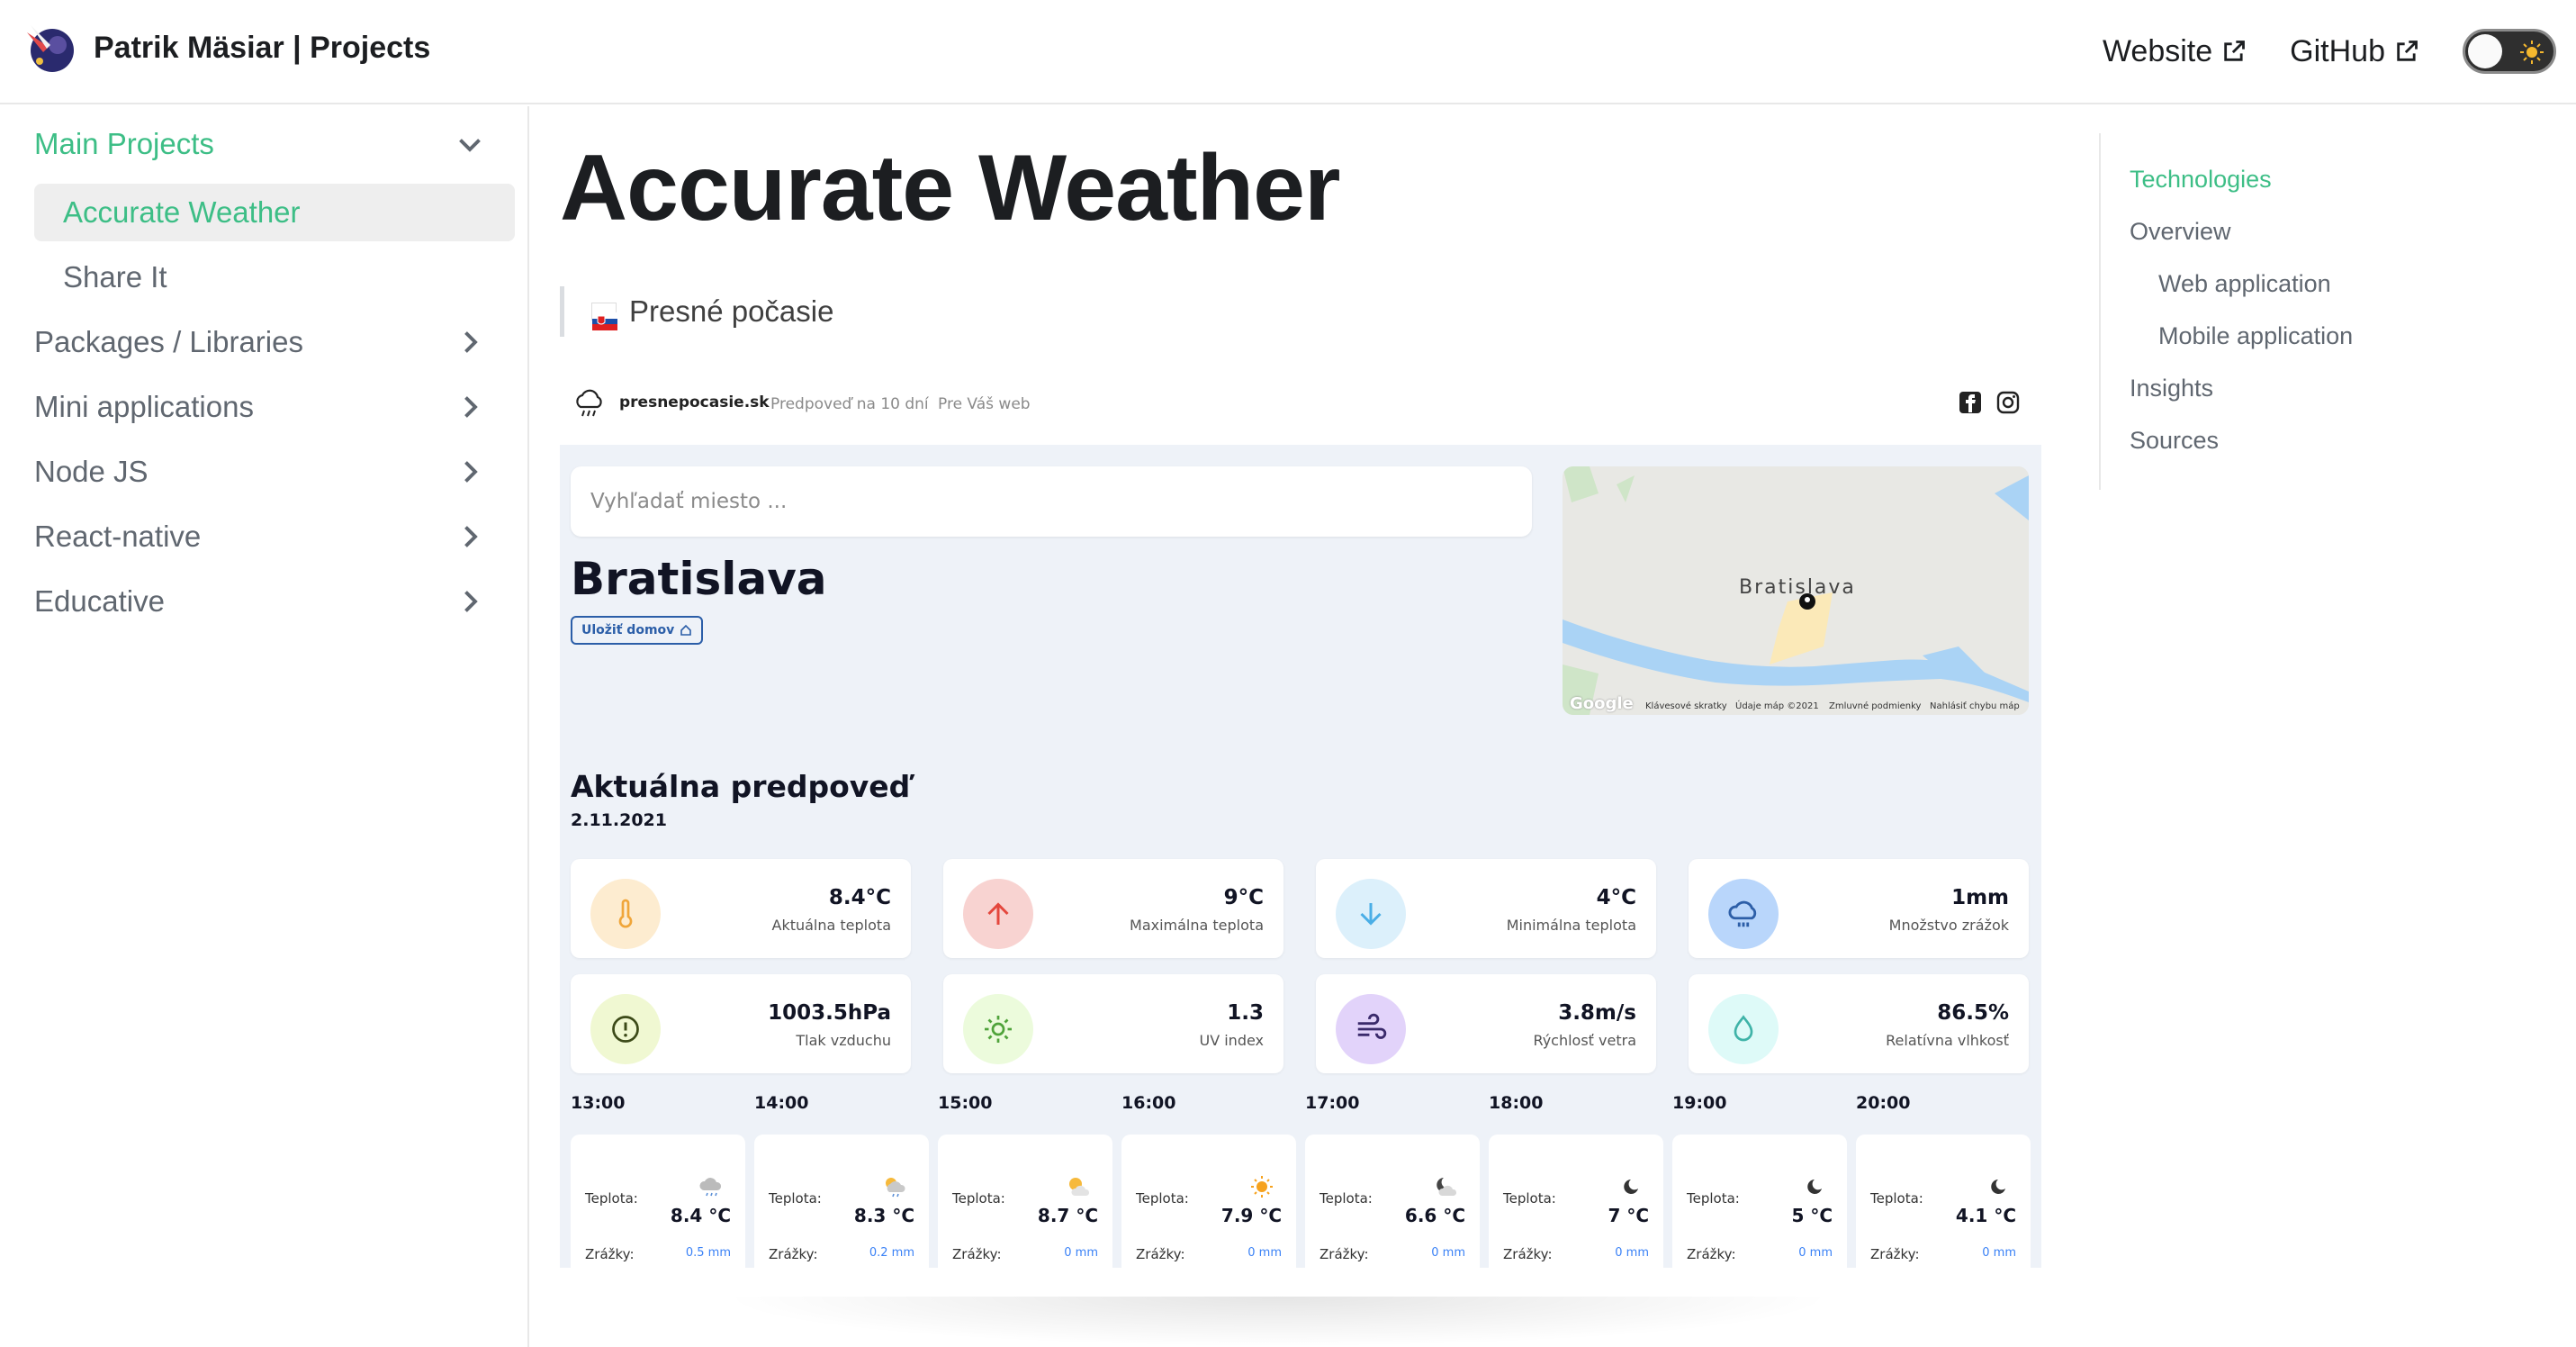 The width and height of the screenshot is (2576, 1347). Describe the element at coordinates (1208, 1201) in the screenshot. I see `hourly-card: Teplota: 7.9 °C Zrážky: 0 mm` at that location.